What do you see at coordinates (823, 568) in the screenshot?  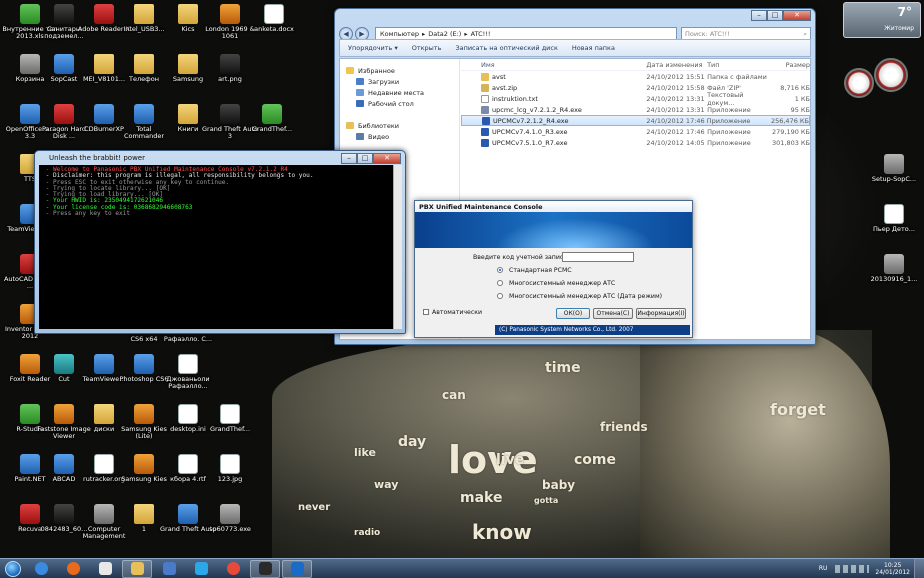 I see `language-indicator: RU` at bounding box center [823, 568].